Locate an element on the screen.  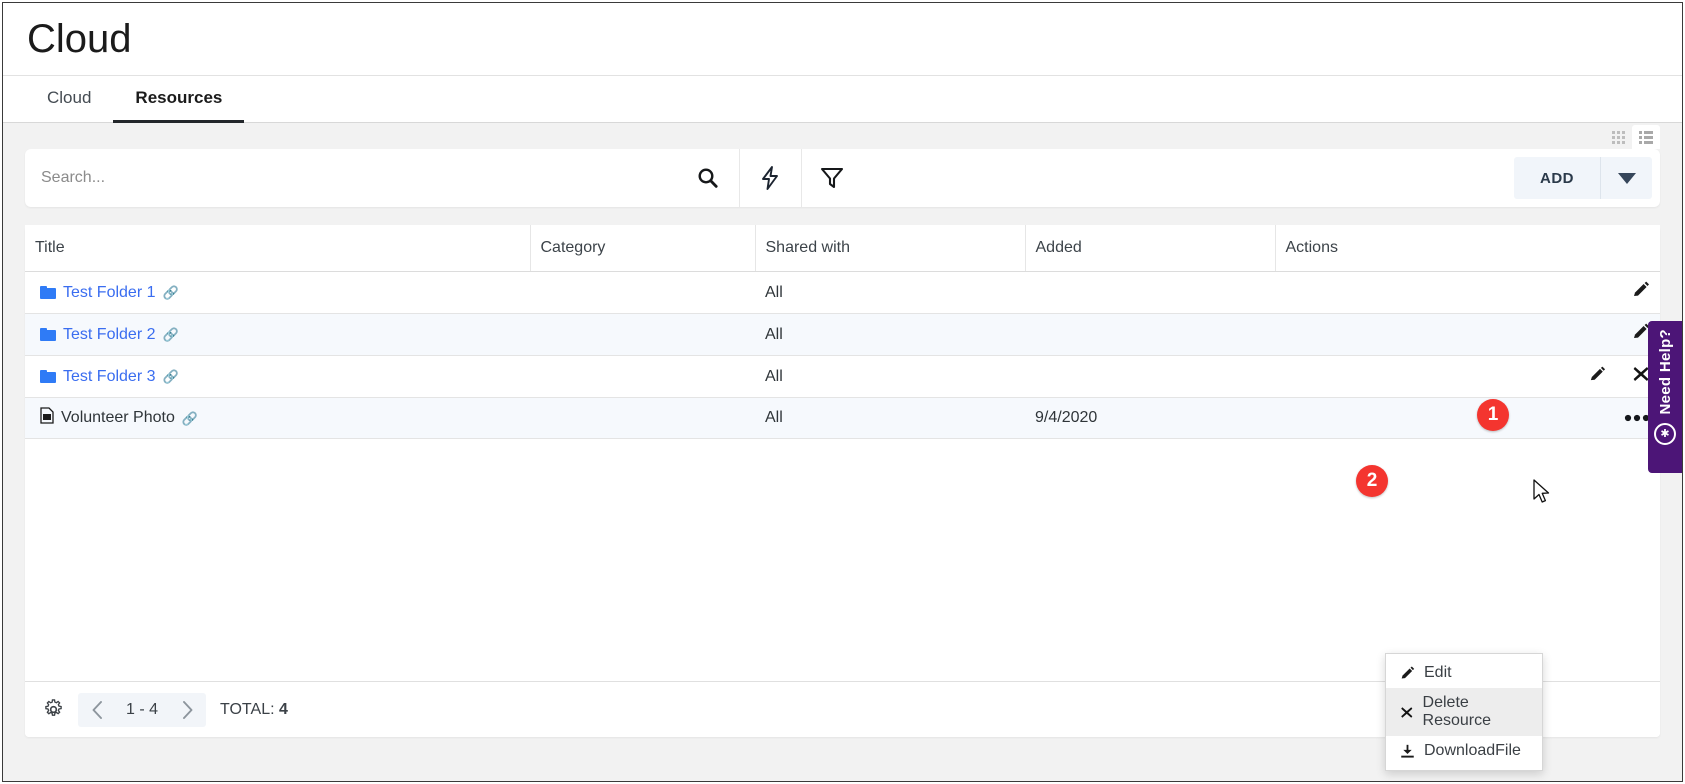
search-field-wrapper is located at coordinates (351, 178).